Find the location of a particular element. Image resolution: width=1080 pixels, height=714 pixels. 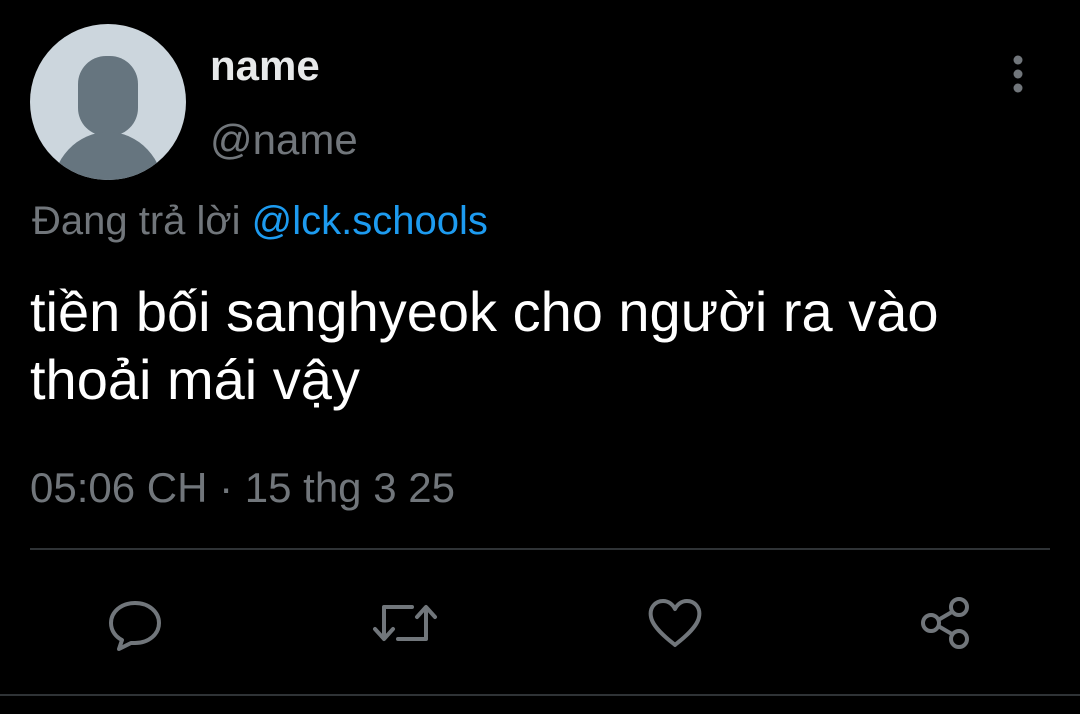

user-handle: @name is located at coordinates (284, 140).